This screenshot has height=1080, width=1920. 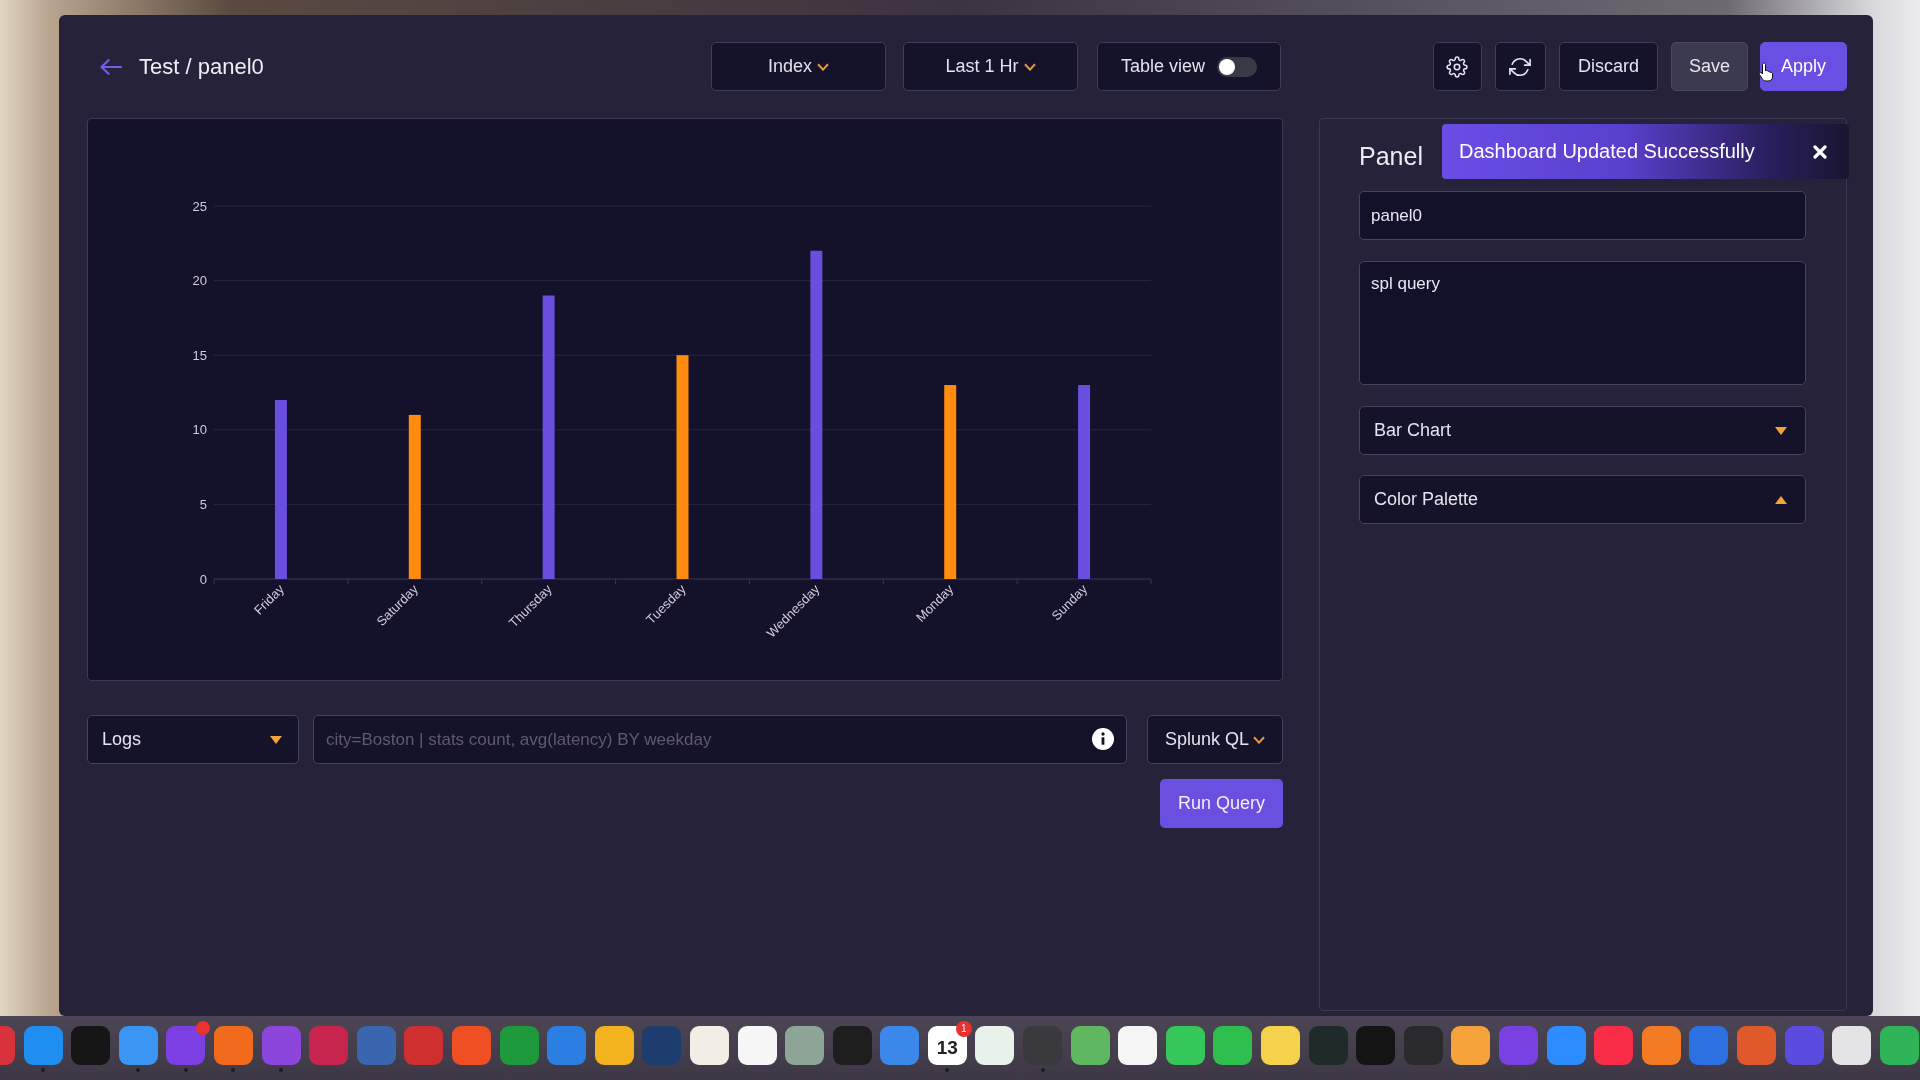 I want to click on axis-label: 25, so click(x=199, y=206).